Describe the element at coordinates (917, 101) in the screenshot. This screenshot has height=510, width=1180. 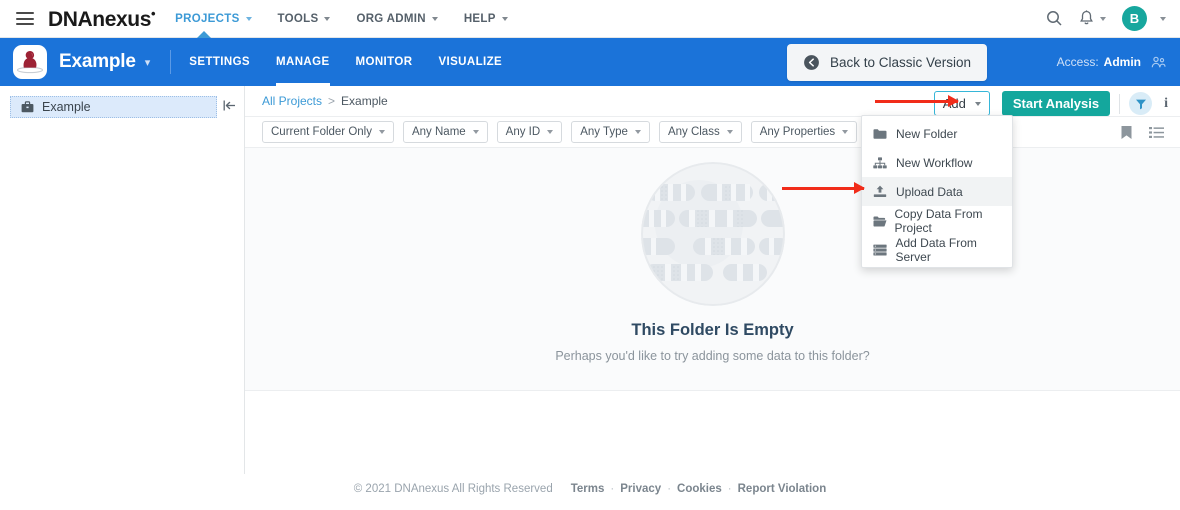
I see `arrow-to-add-button` at that location.